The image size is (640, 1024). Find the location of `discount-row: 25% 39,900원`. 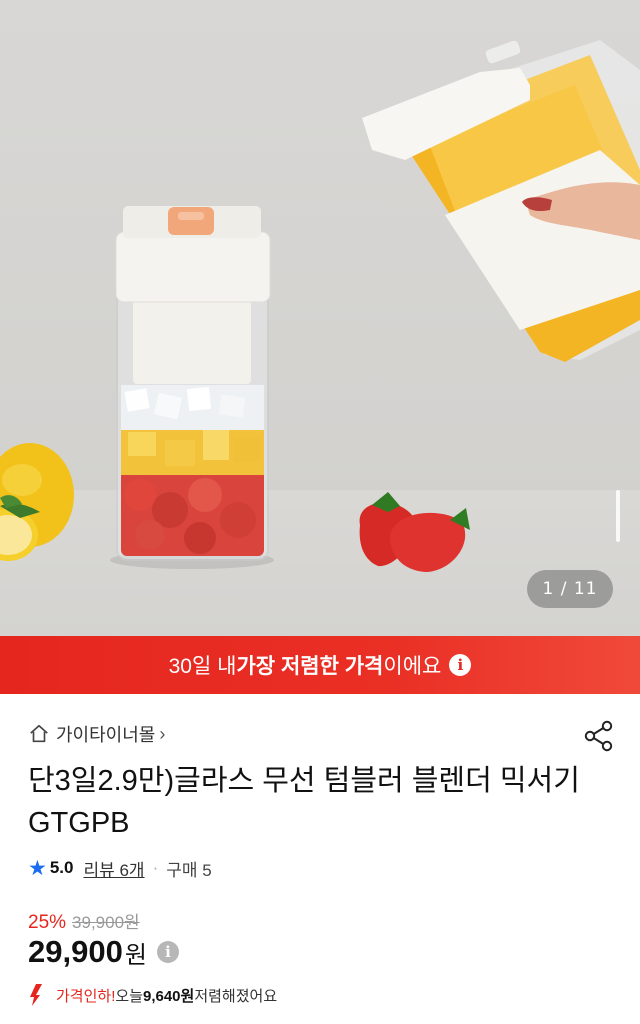

discount-row: 25% 39,900원 is located at coordinates (84, 921).